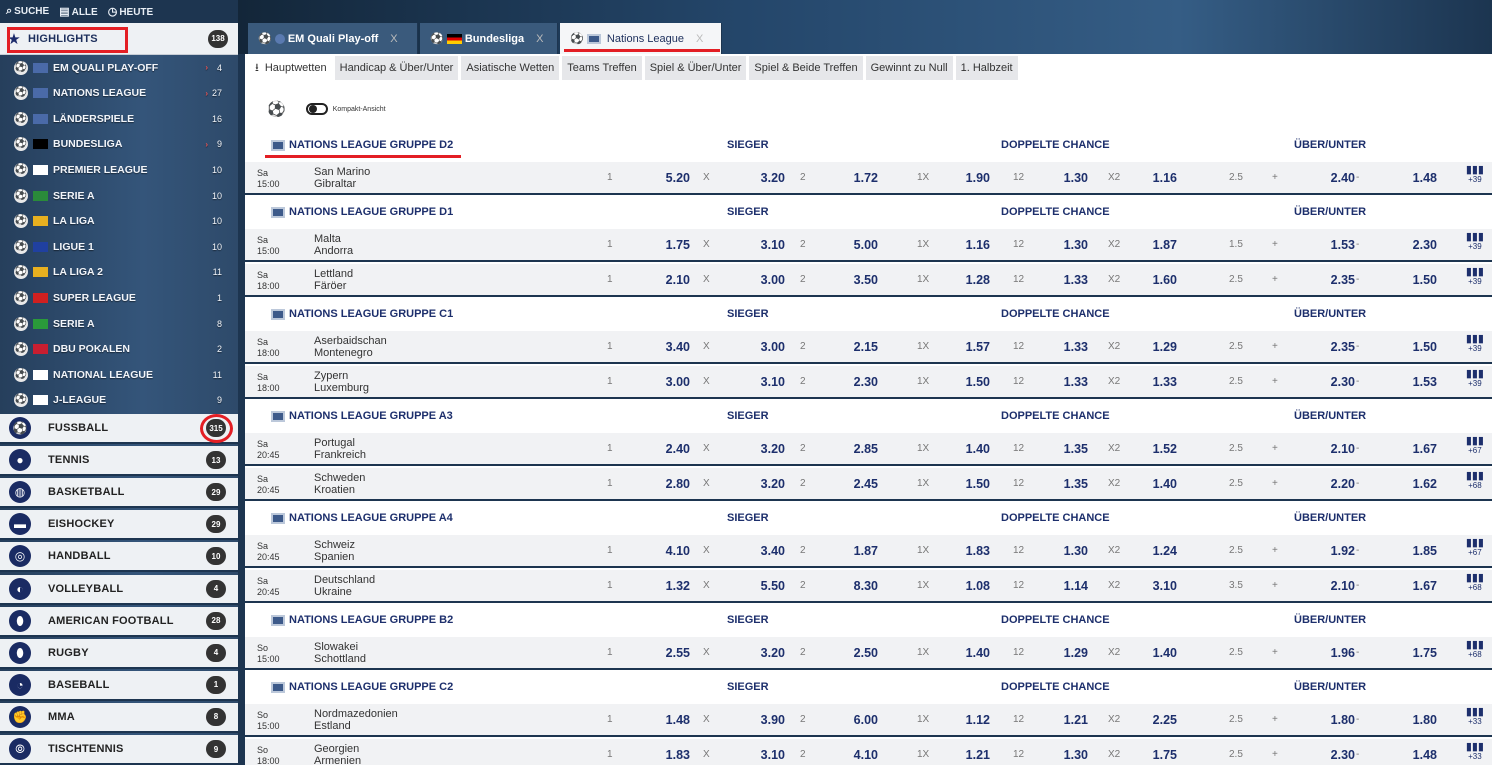 The height and width of the screenshot is (765, 1492). I want to click on sidebar-league-item: ⚽ DBU POKALEN 2, so click(119, 349).